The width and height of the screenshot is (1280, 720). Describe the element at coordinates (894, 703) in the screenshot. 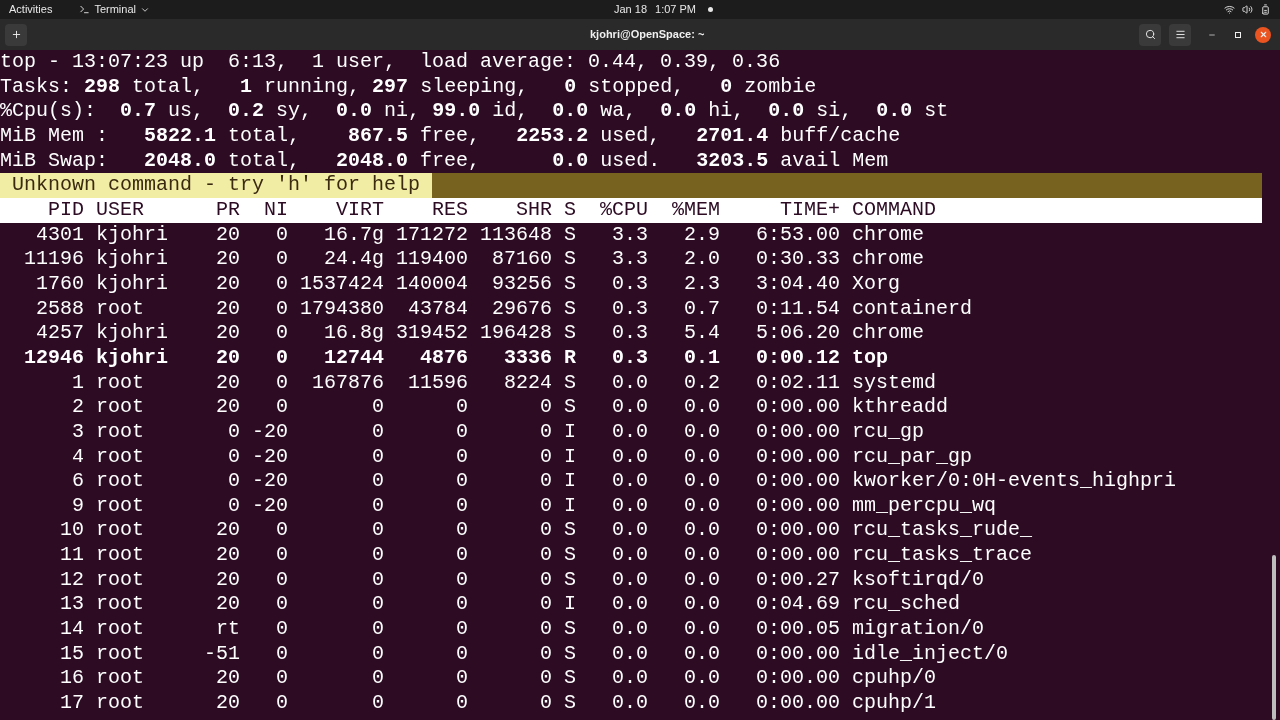

I see `table-cell-text: cpuhp/1` at that location.